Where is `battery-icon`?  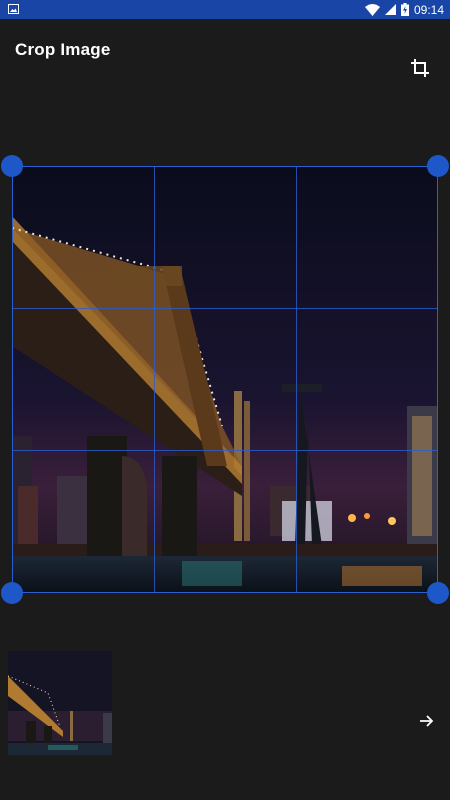
battery-icon is located at coordinates (404, 9).